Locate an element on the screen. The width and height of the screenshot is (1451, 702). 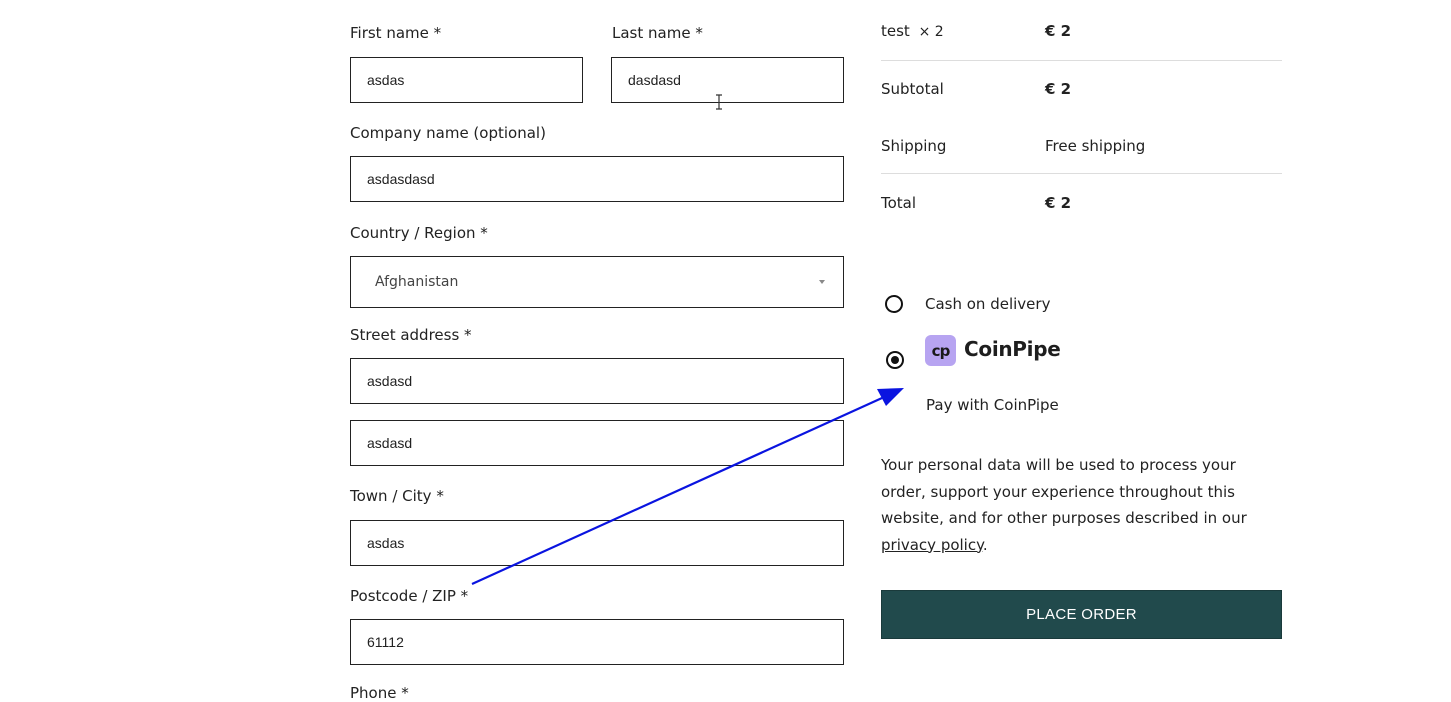
annotation-arrow-icon is located at coordinates (687, 487).